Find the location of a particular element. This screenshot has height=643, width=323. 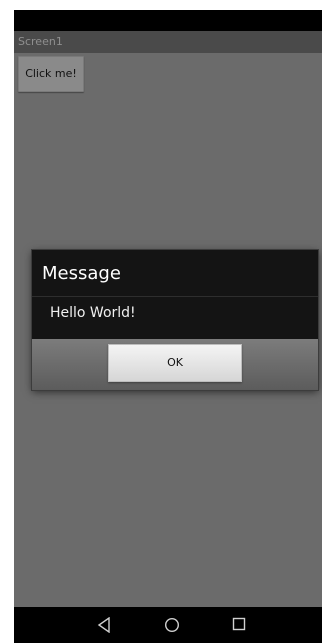

screen-title-bar: Screen1 is located at coordinates (168, 42).